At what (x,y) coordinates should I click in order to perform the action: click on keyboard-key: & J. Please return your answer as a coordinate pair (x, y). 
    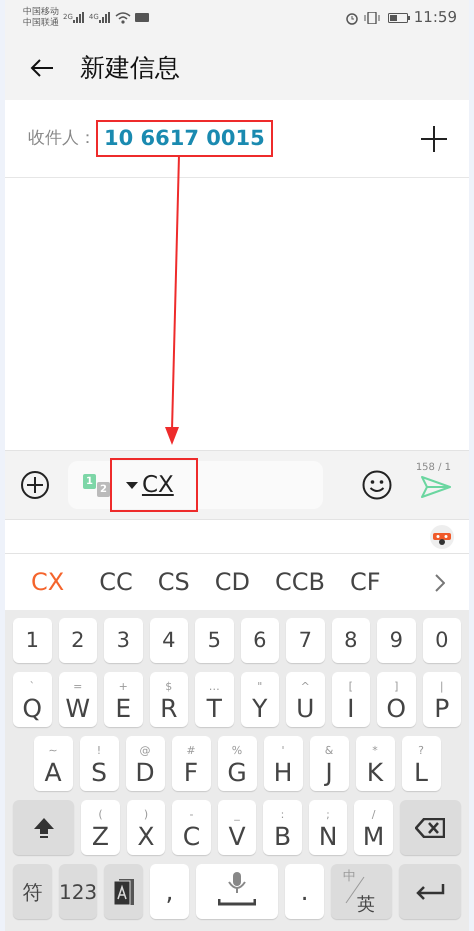
    Looking at the image, I should click on (329, 763).